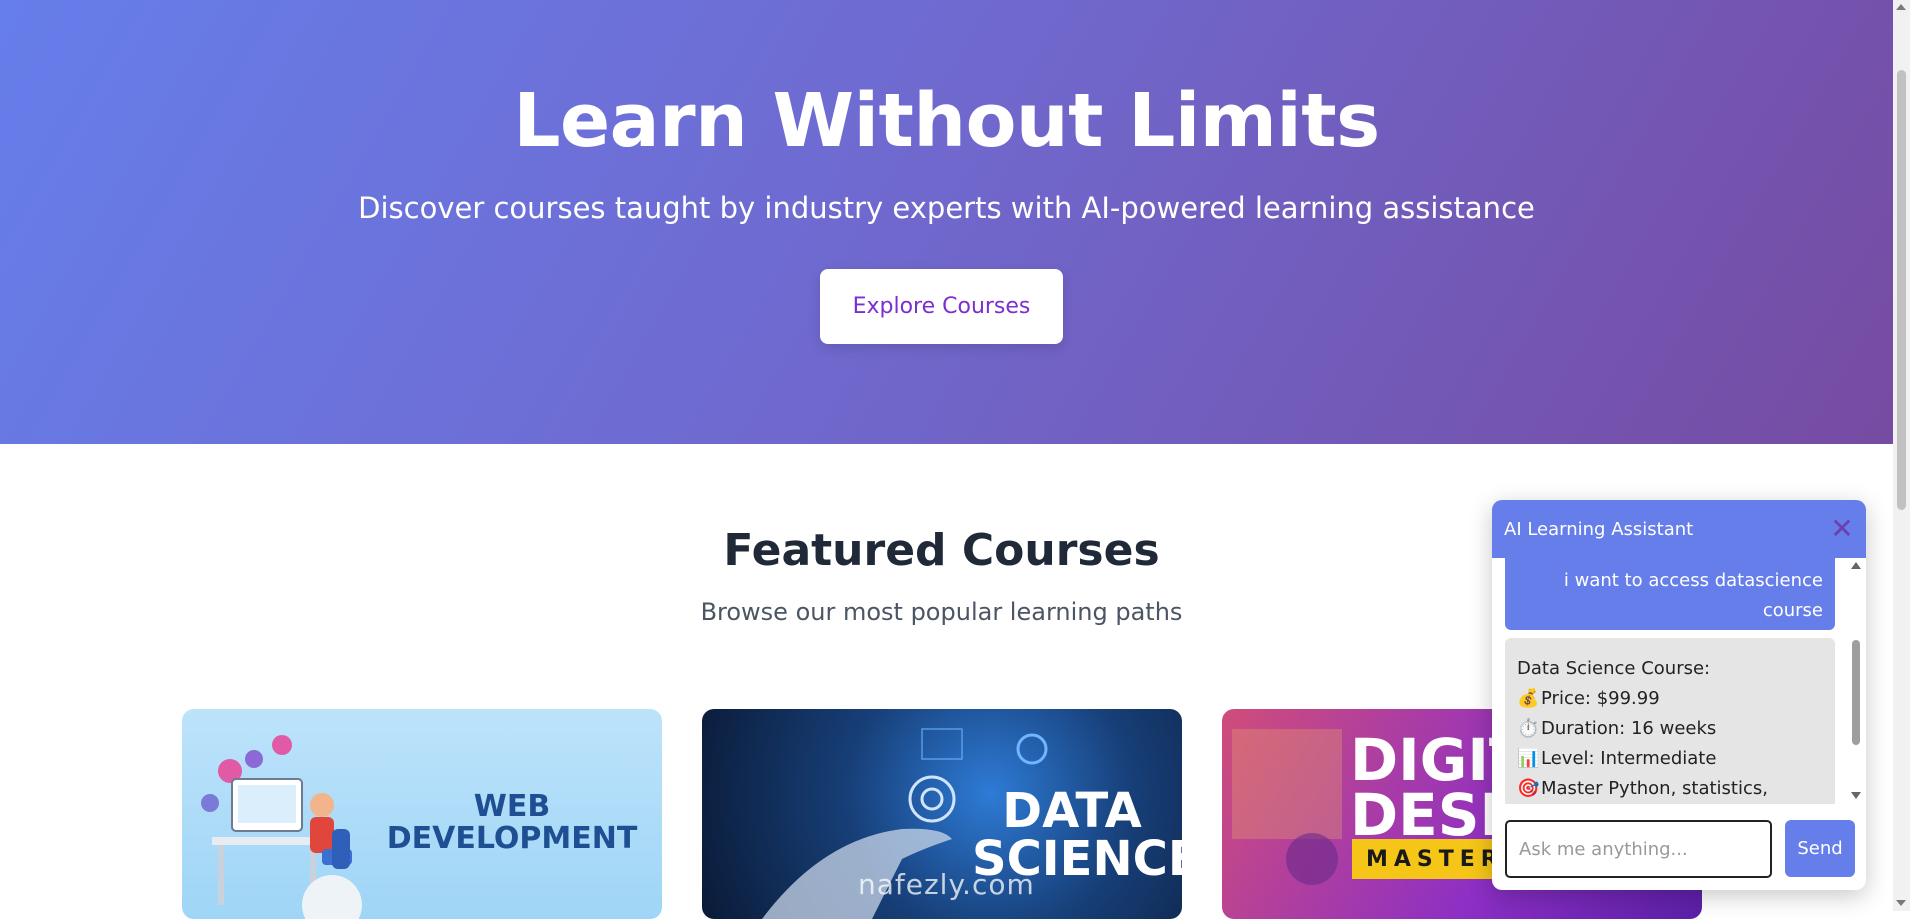  Describe the element at coordinates (1528, 728) in the screenshot. I see `stopwatch-icon: ⏱️` at that location.